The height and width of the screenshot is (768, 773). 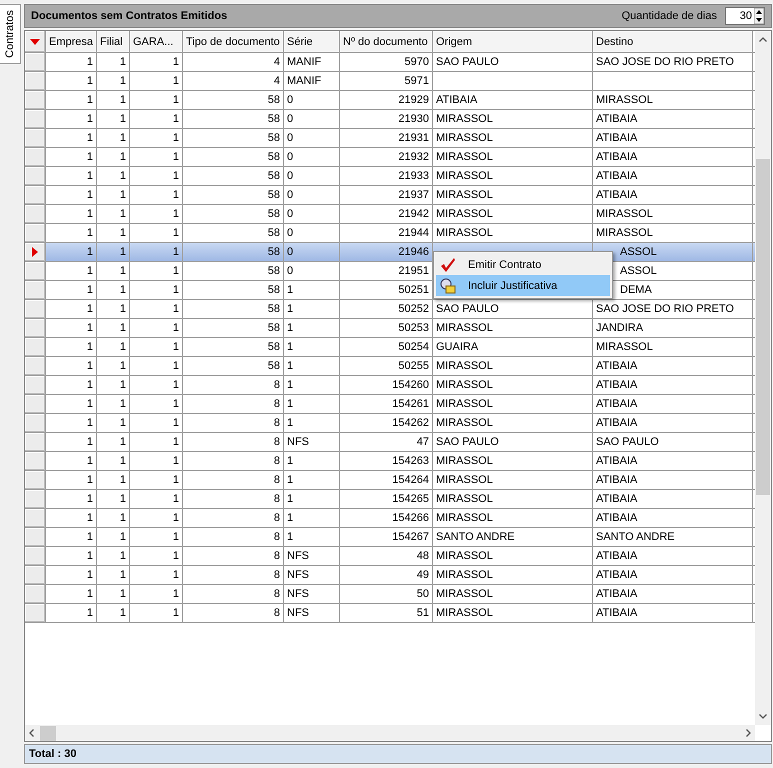 What do you see at coordinates (410, 461) in the screenshot?
I see `table-cell: 154263` at bounding box center [410, 461].